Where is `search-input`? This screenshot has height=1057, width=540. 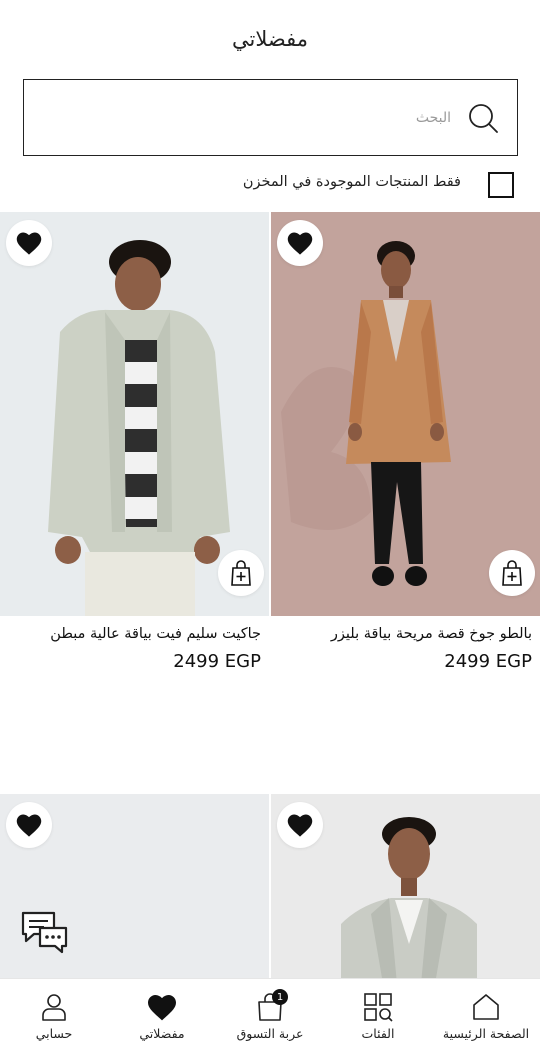 search-input is located at coordinates (261, 118).